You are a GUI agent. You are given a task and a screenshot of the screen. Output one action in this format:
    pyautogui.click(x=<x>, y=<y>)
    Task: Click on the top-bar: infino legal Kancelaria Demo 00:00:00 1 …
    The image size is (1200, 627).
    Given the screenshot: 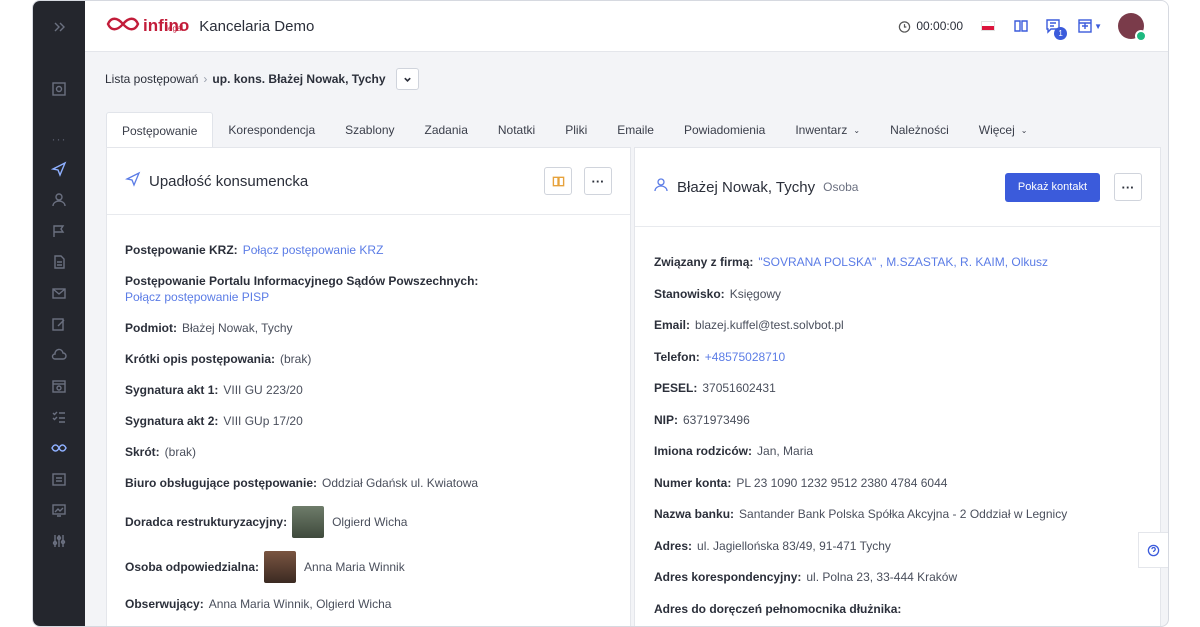 What is the action you would take?
    pyautogui.click(x=626, y=26)
    